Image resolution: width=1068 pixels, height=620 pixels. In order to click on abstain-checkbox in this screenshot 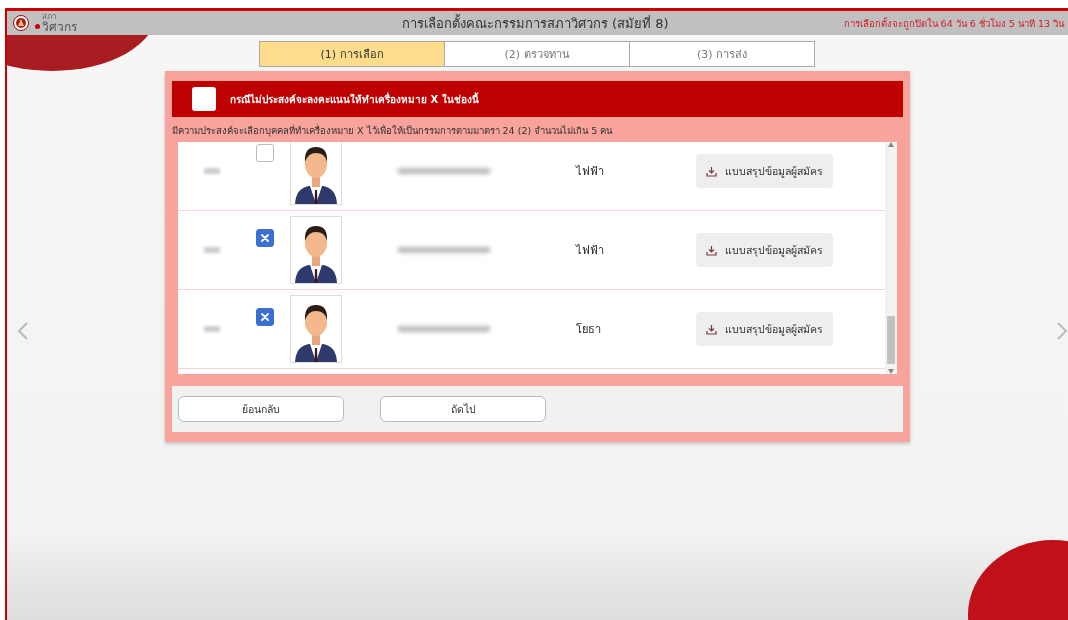, I will do `click(204, 99)`.